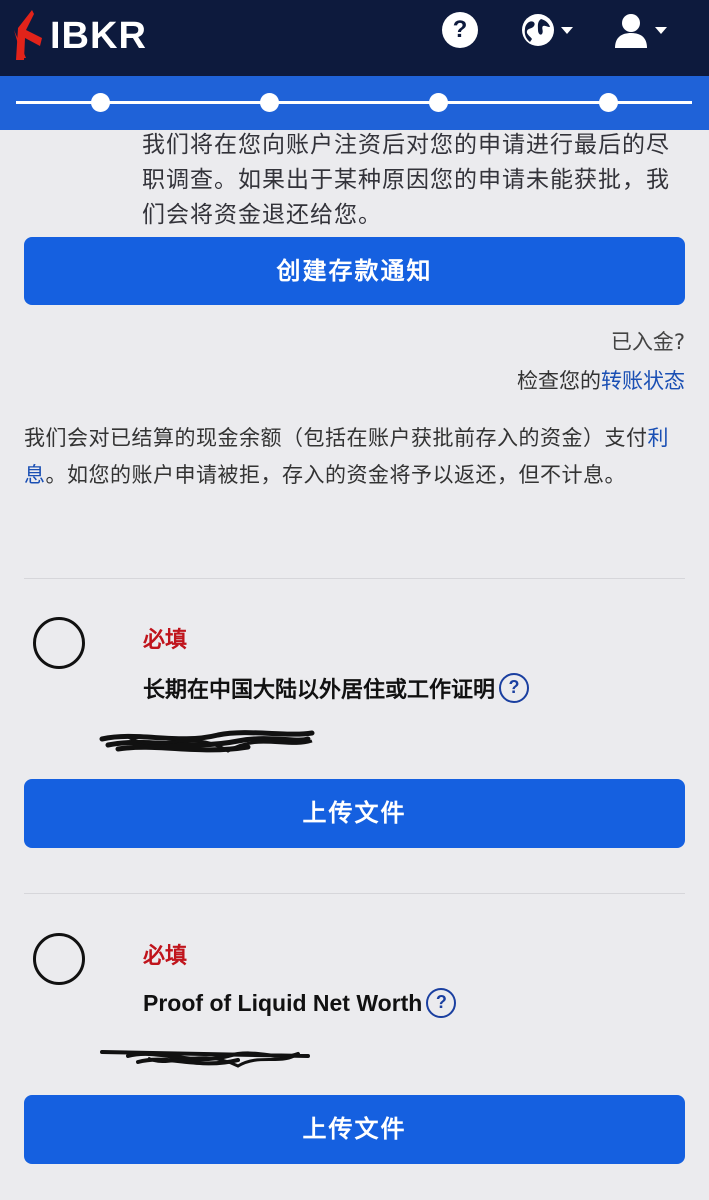 The height and width of the screenshot is (1200, 709). I want to click on user-menu-button, so click(645, 30).